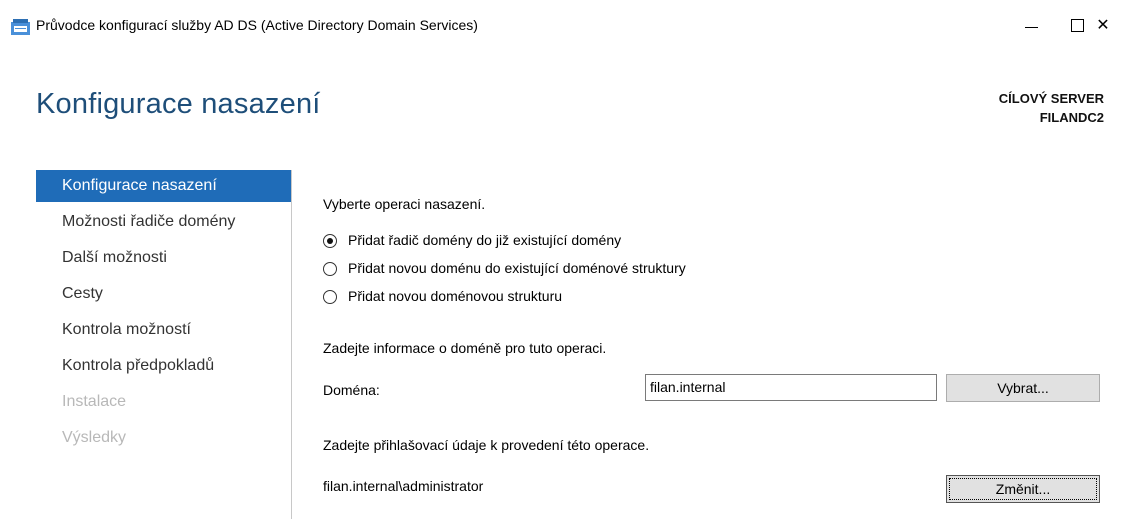  Describe the element at coordinates (178, 104) in the screenshot. I see `page-title: Konfigurace nasazení` at that location.